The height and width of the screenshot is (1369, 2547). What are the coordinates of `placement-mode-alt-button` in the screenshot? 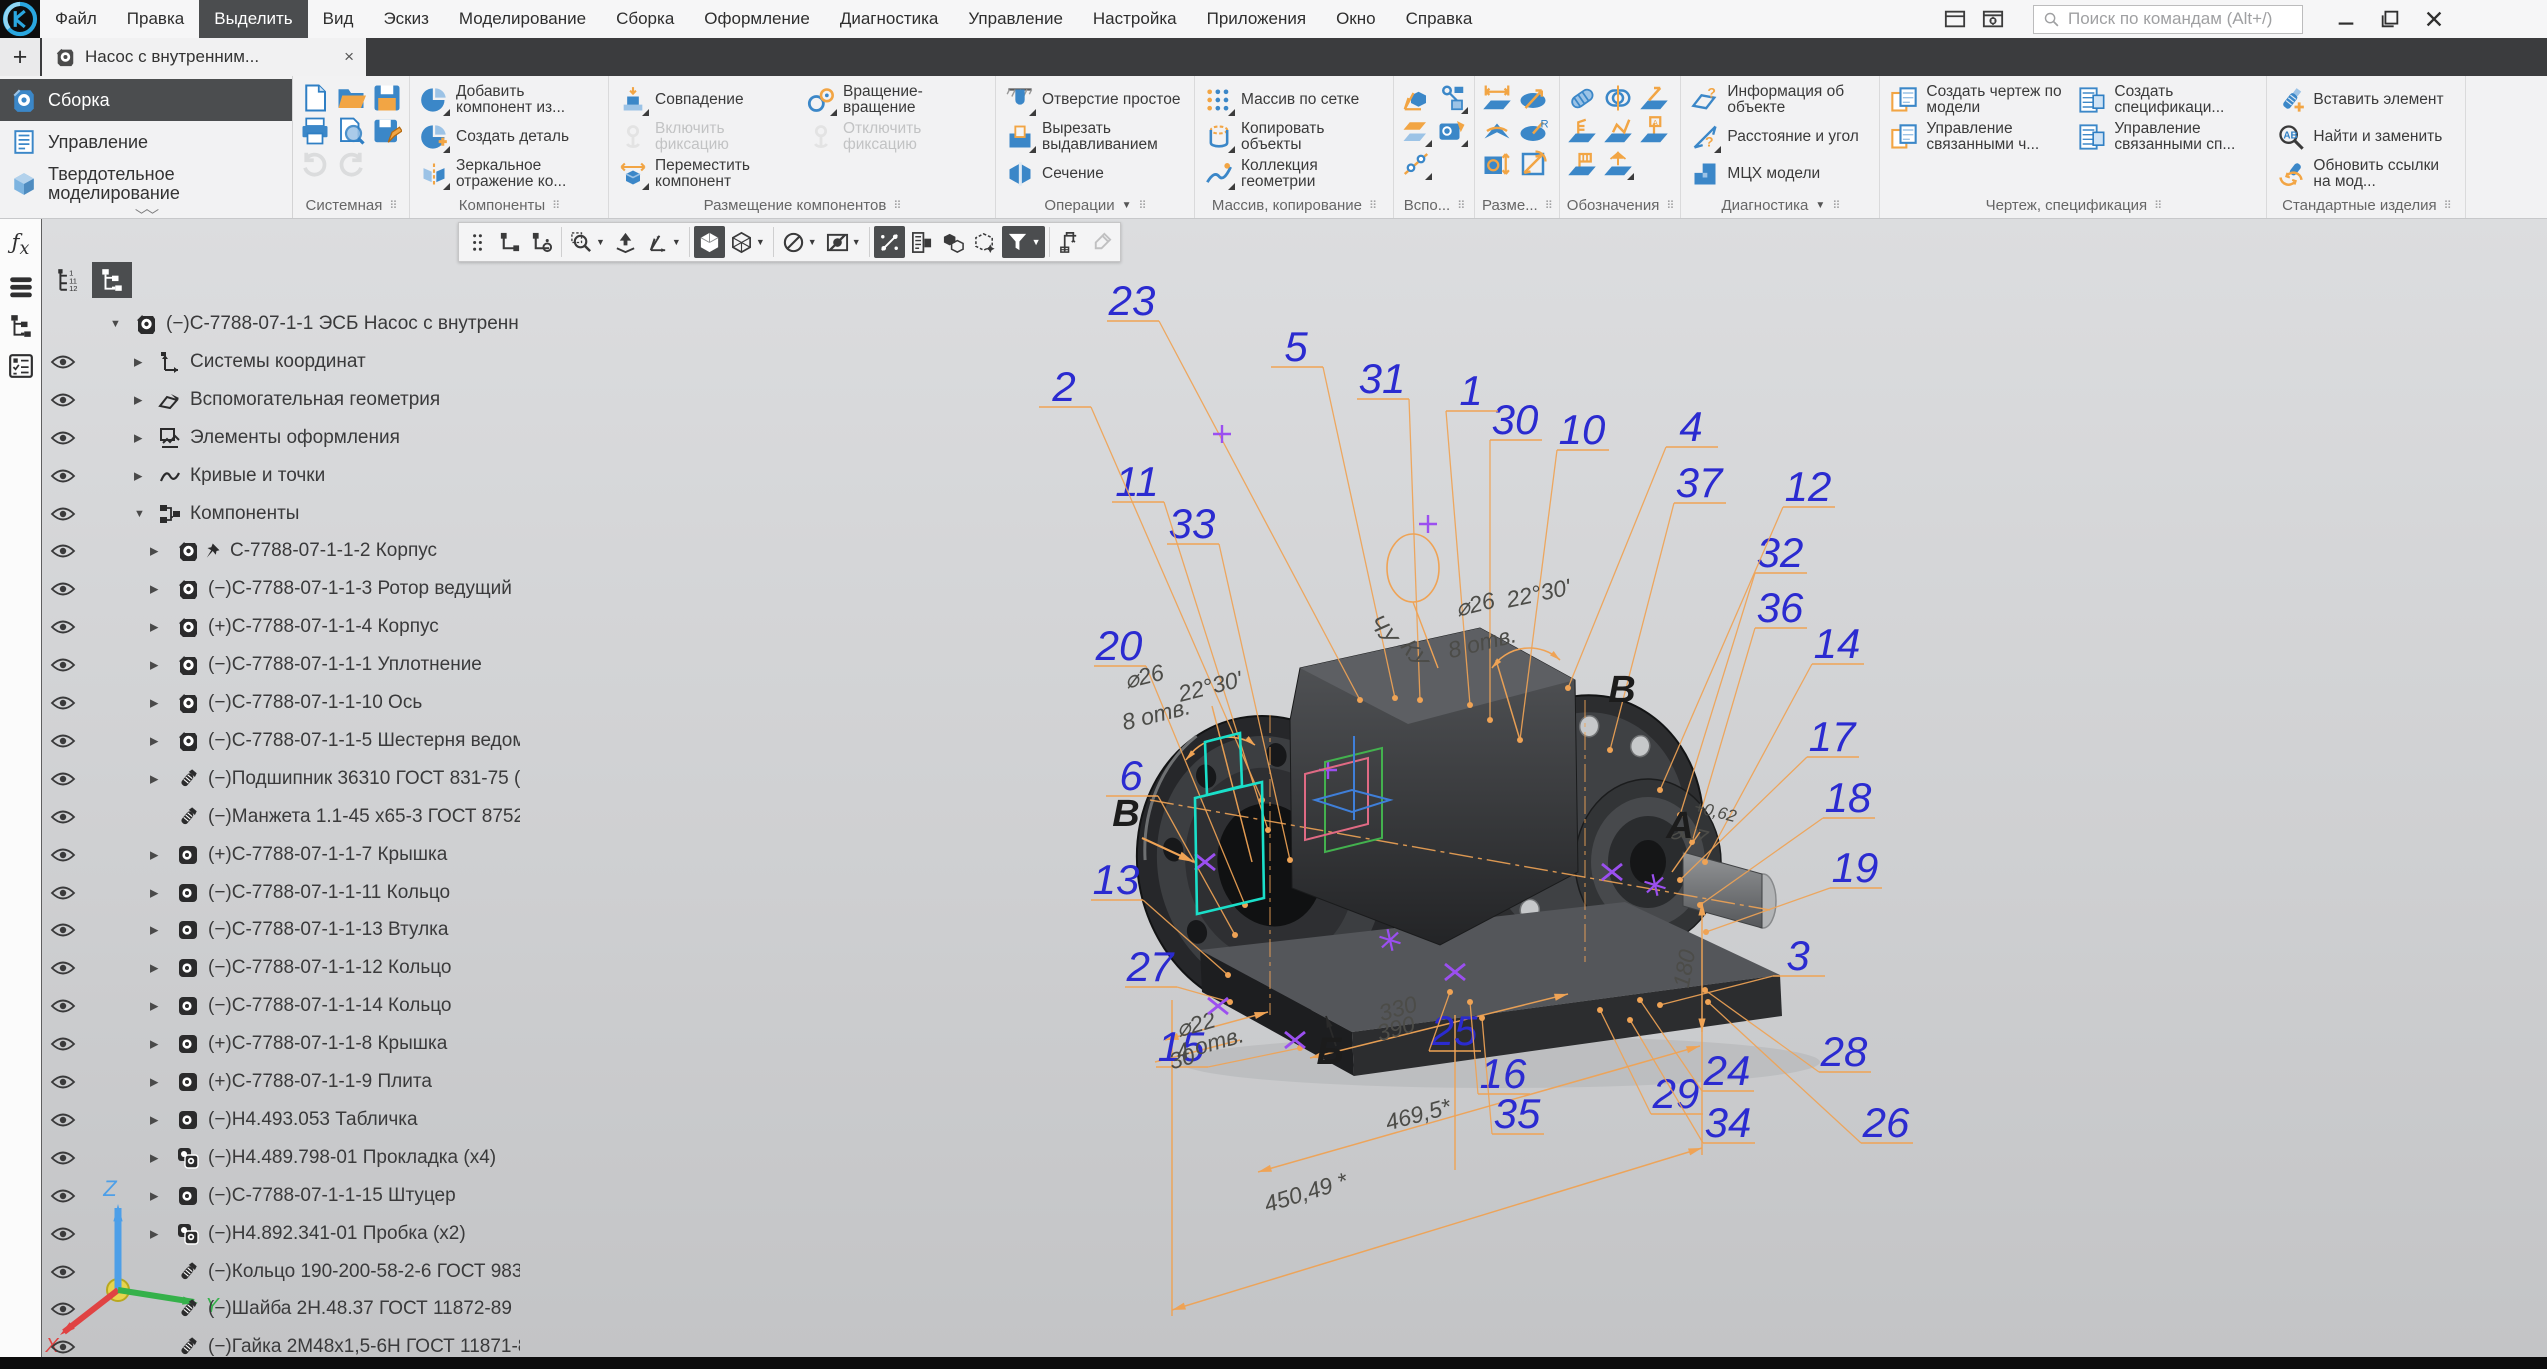 It's located at (541, 242).